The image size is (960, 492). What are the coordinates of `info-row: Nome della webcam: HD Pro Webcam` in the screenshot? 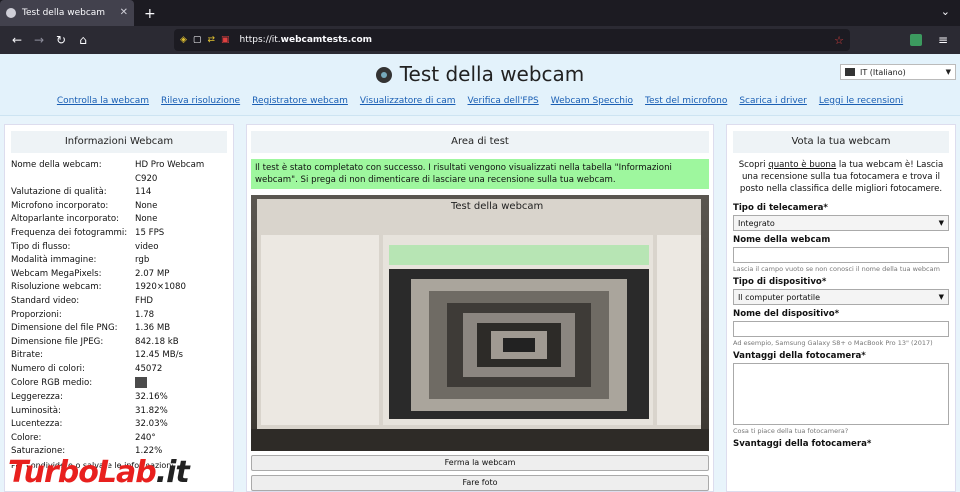 It's located at (119, 166).